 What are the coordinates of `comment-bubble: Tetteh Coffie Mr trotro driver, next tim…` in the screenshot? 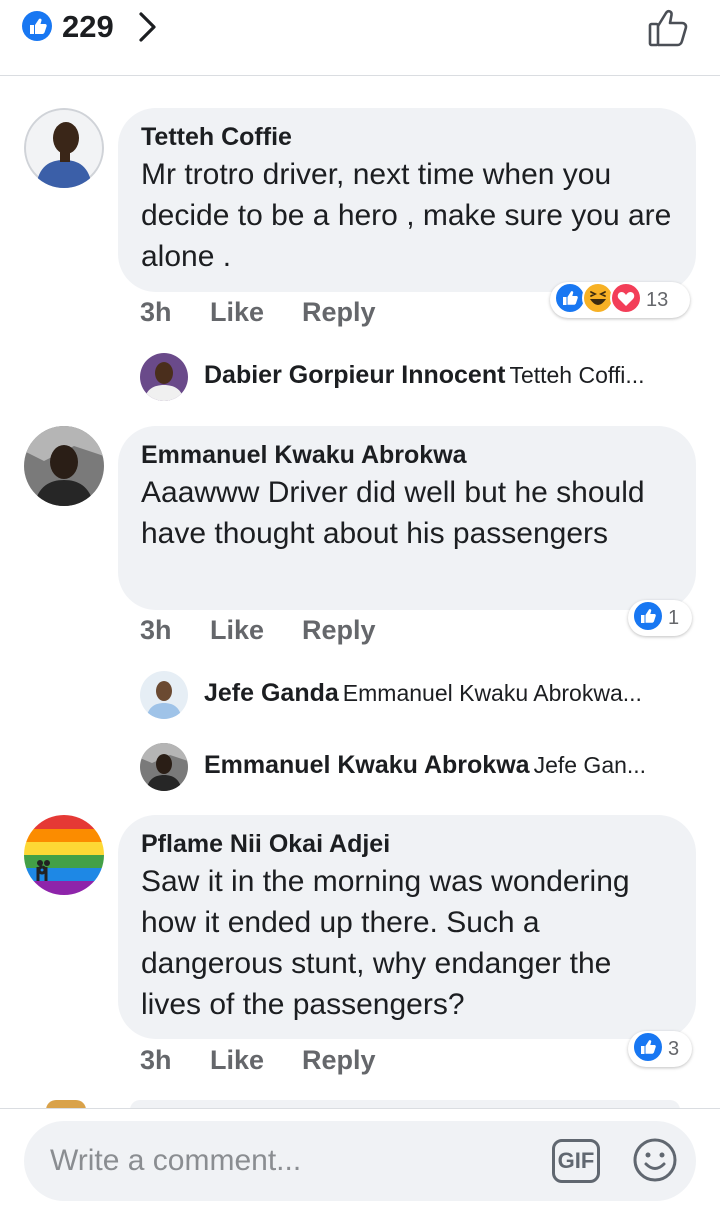 It's located at (407, 200).